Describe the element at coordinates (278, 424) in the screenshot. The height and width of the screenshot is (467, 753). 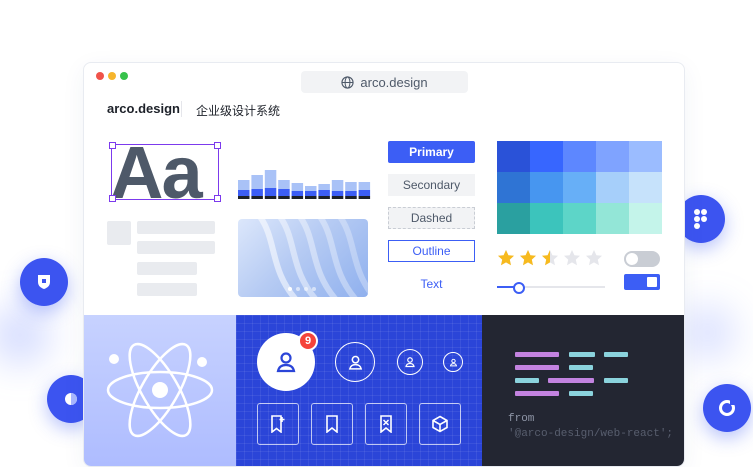
I see `bookmark-add-button` at that location.